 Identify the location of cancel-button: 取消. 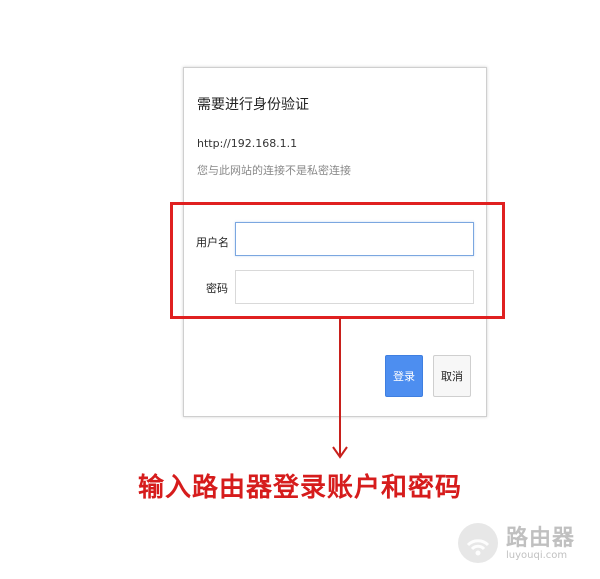
(452, 376).